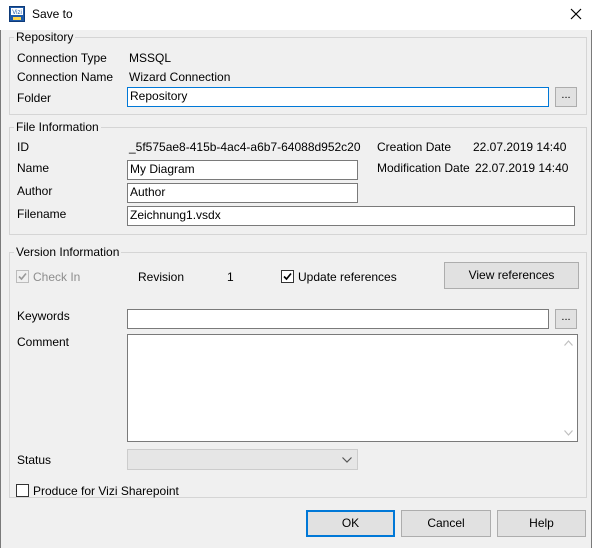 The height and width of the screenshot is (548, 592). I want to click on svg-text: Vizi, so click(17, 13).